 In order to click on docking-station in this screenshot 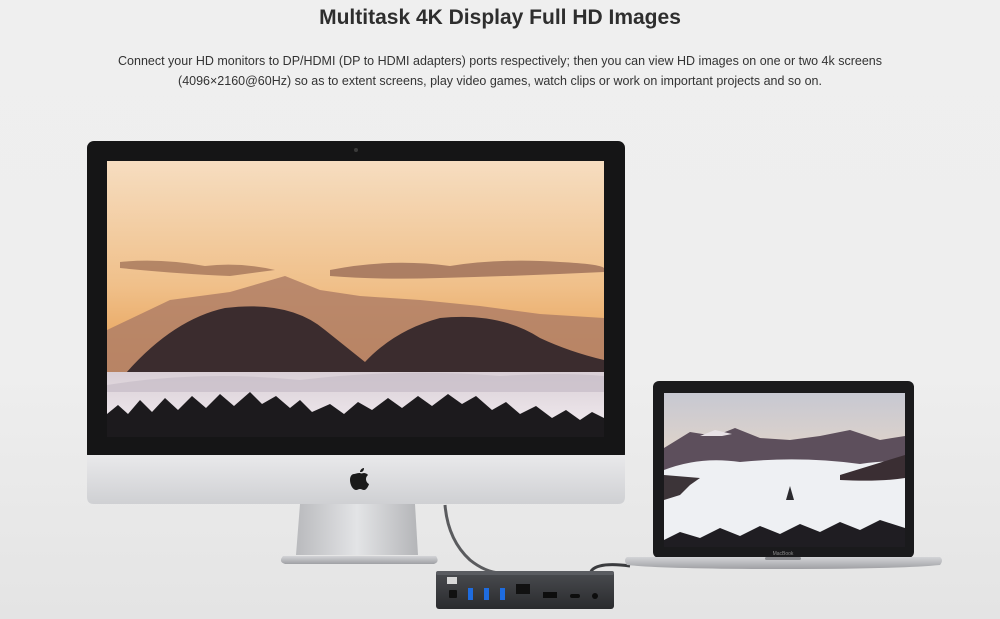, I will do `click(525, 590)`.